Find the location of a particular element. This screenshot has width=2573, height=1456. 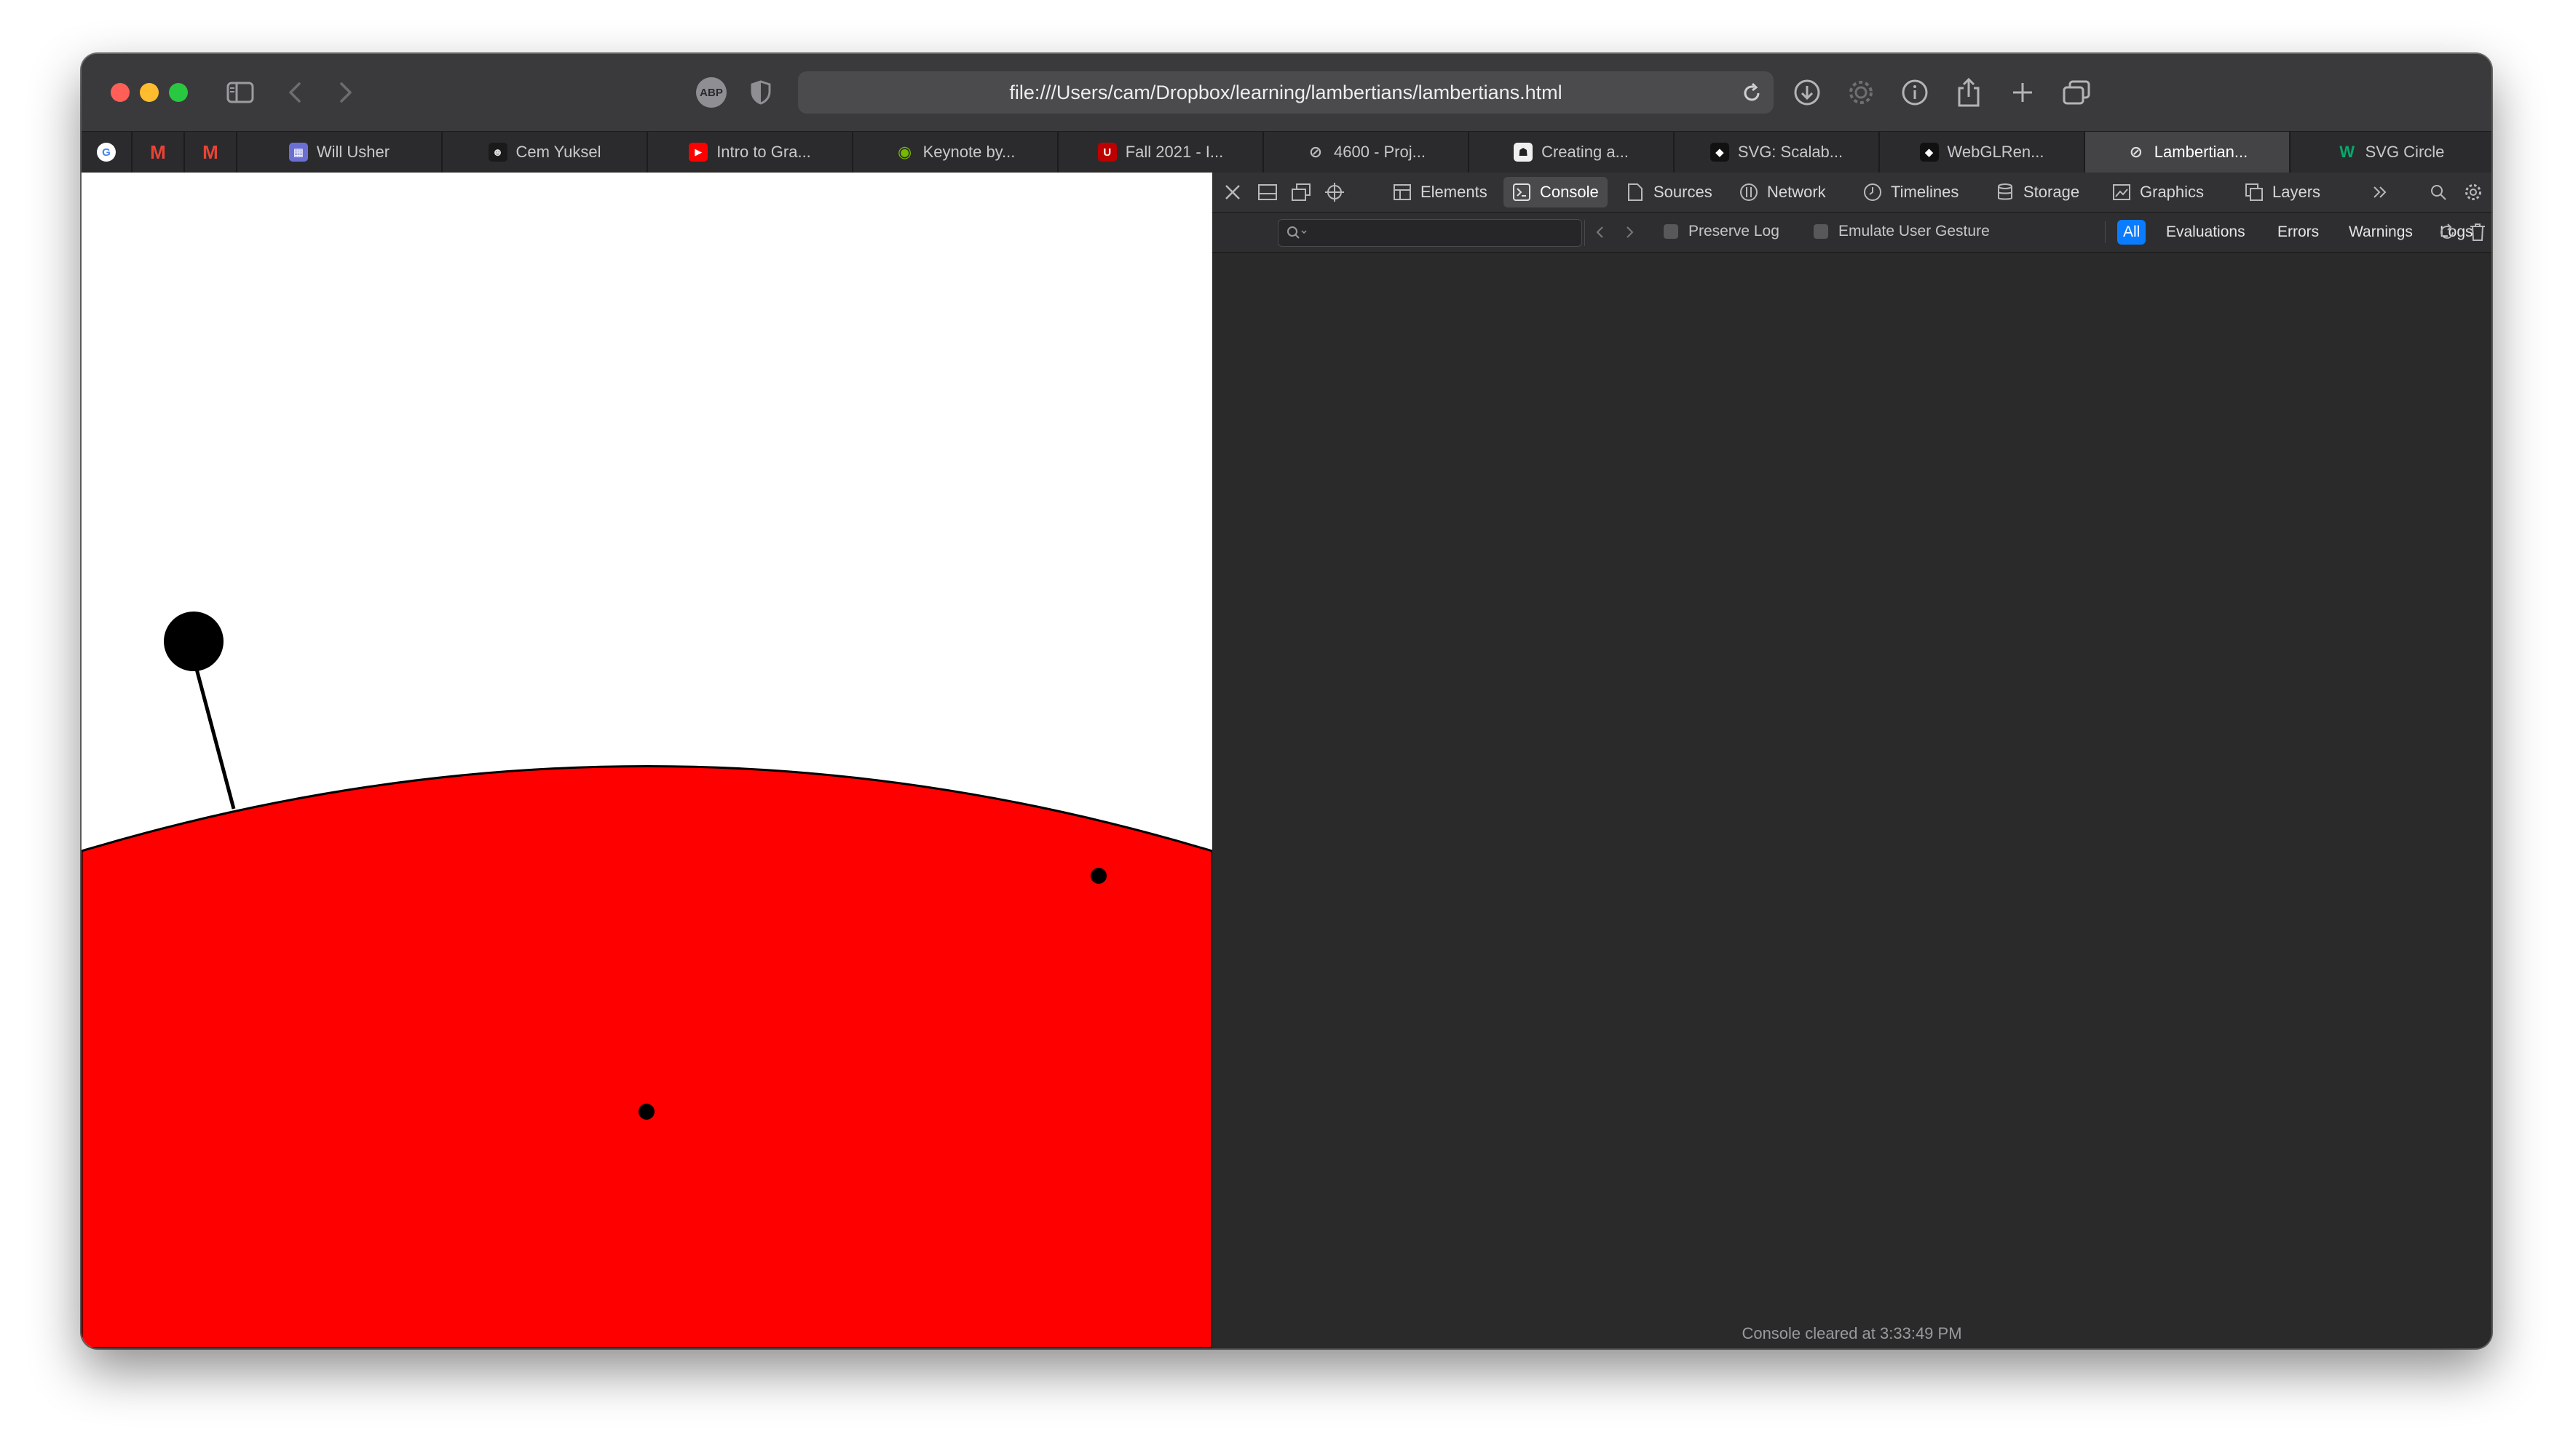

settings-gear-icon is located at coordinates (1861, 92).